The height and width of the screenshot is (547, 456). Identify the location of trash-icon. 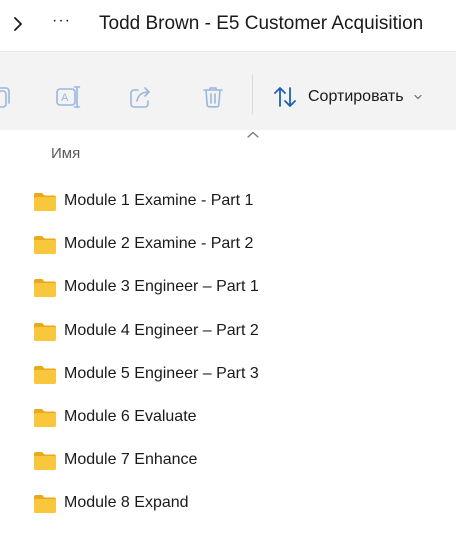
(213, 97).